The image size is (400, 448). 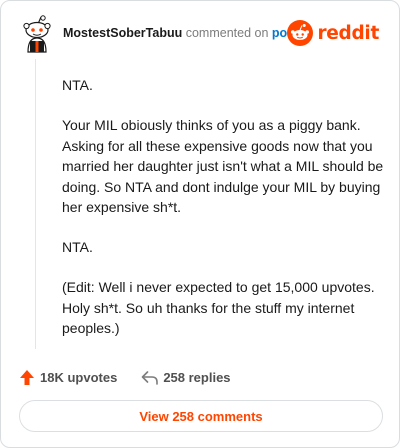 What do you see at coordinates (125, 377) in the screenshot?
I see `comment-footer: 18K upvotes 258 replies` at bounding box center [125, 377].